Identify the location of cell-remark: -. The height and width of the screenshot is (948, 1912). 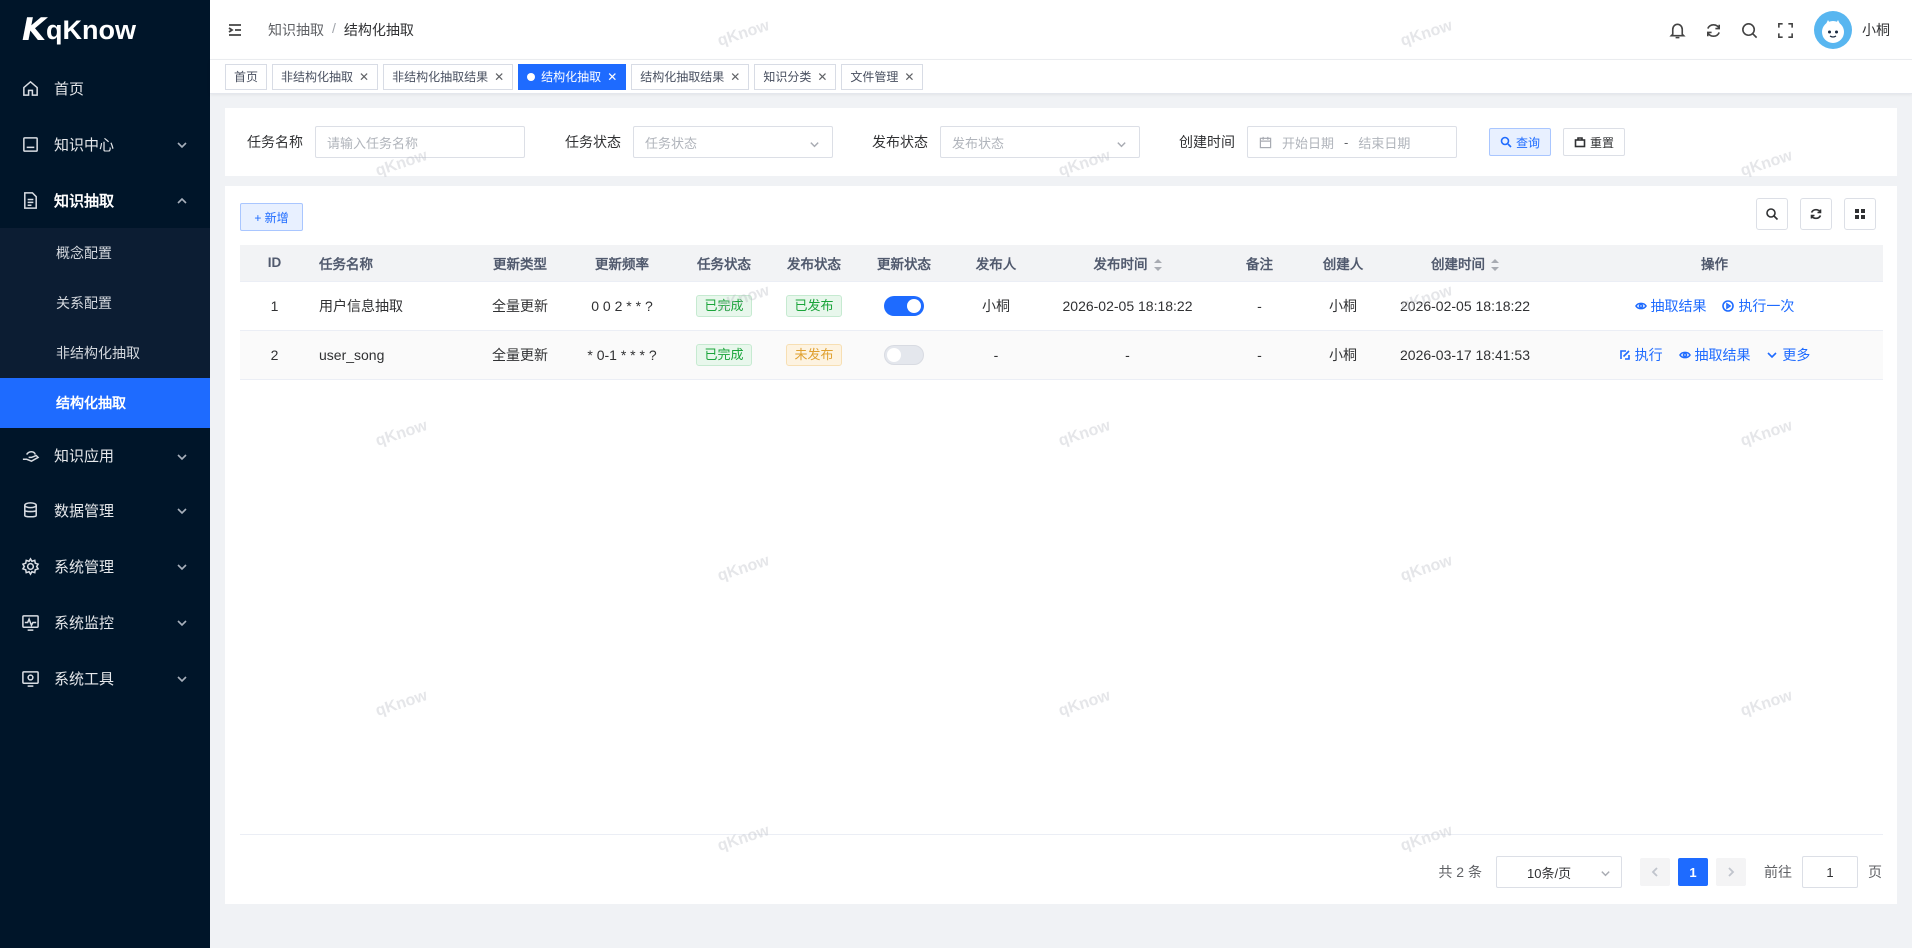
(1259, 355).